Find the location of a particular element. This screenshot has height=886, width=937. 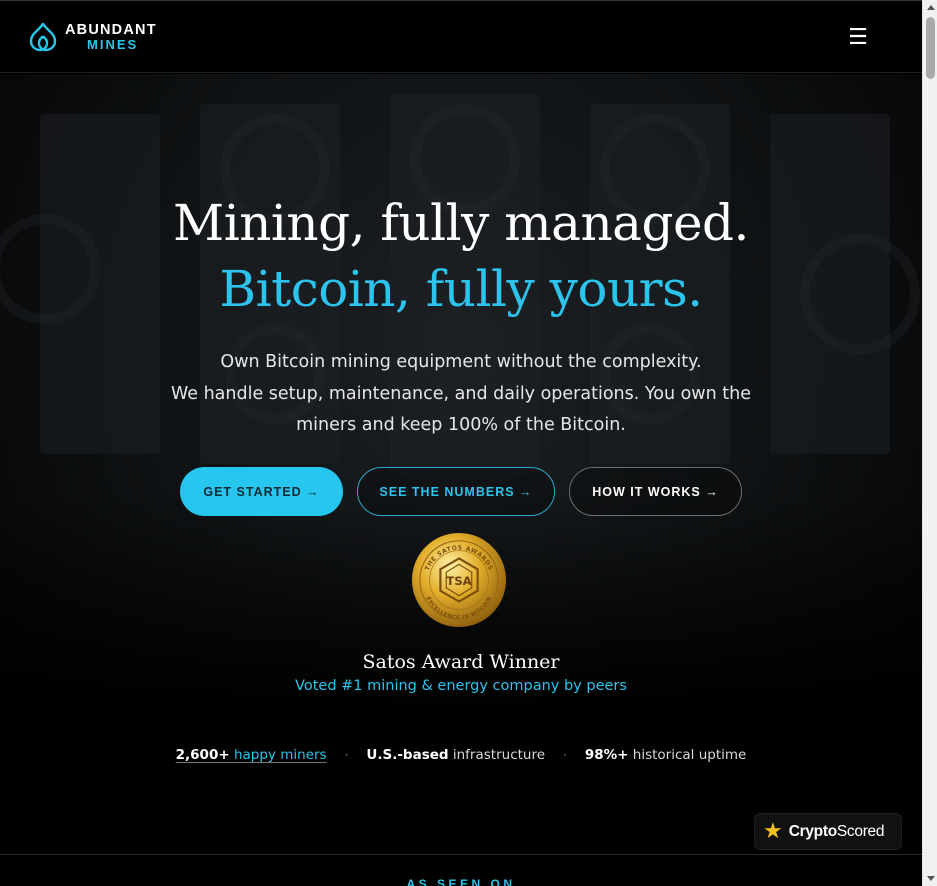

as-seen-on-section: AS SEEN ON is located at coordinates (461, 870).